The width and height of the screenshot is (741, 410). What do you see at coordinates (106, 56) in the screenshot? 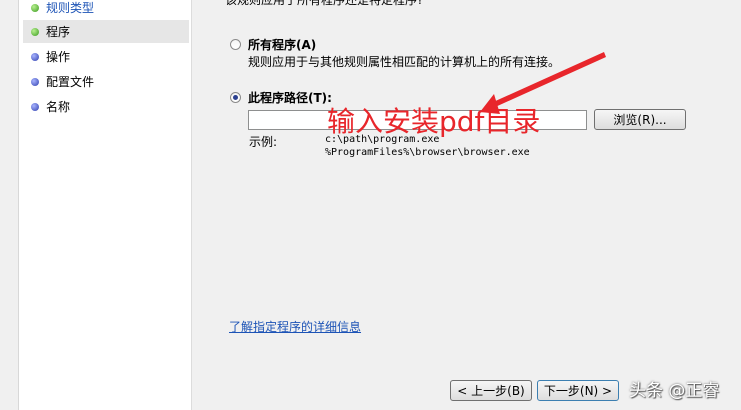
I see `sidebar-item-action: 操作` at bounding box center [106, 56].